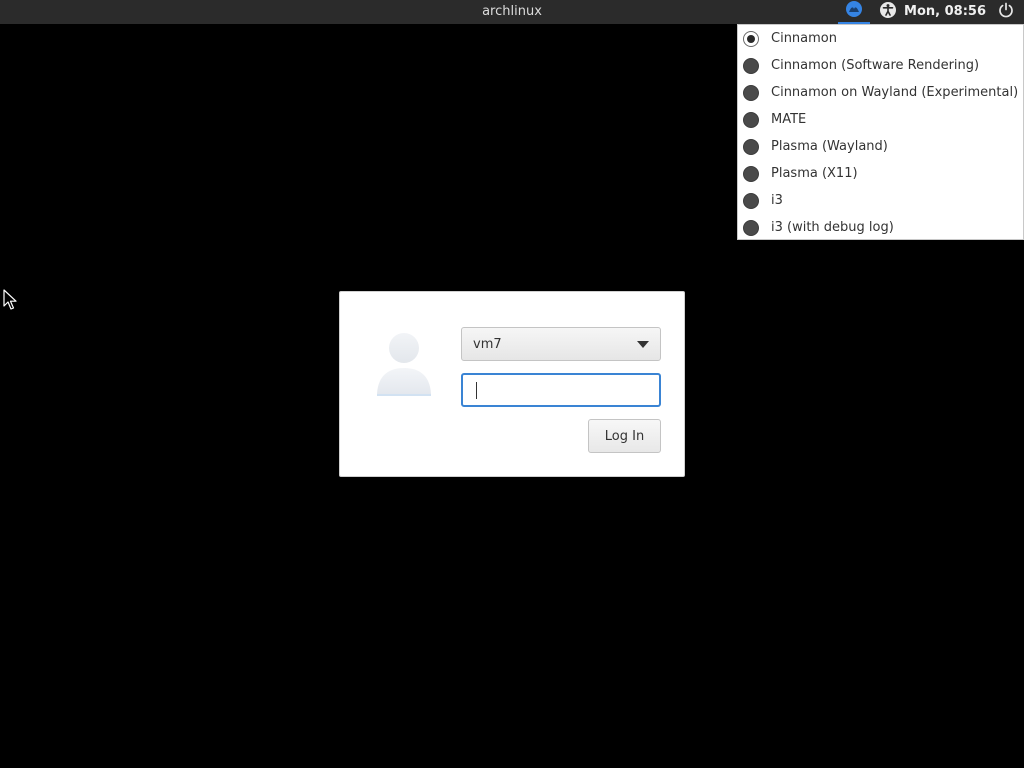 The image size is (1024, 768). Describe the element at coordinates (880, 38) in the screenshot. I see `session-item-cinnamon: Cinnamon` at that location.